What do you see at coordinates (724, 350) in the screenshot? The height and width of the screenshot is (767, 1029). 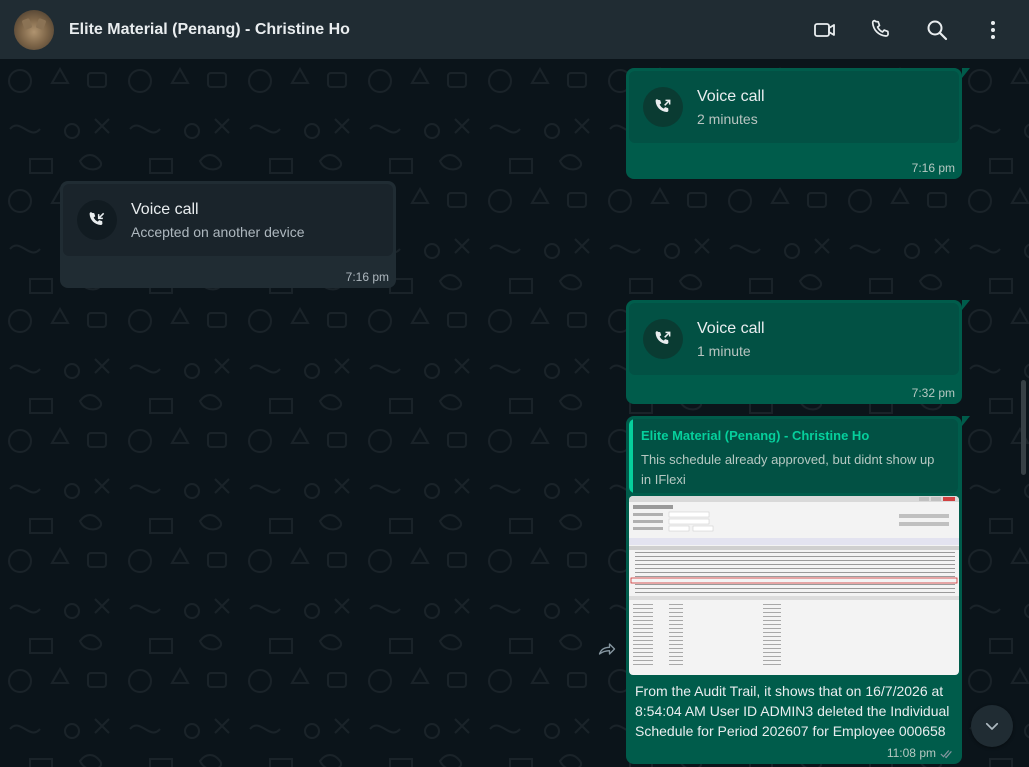 I see `call-duration: 1 minute` at bounding box center [724, 350].